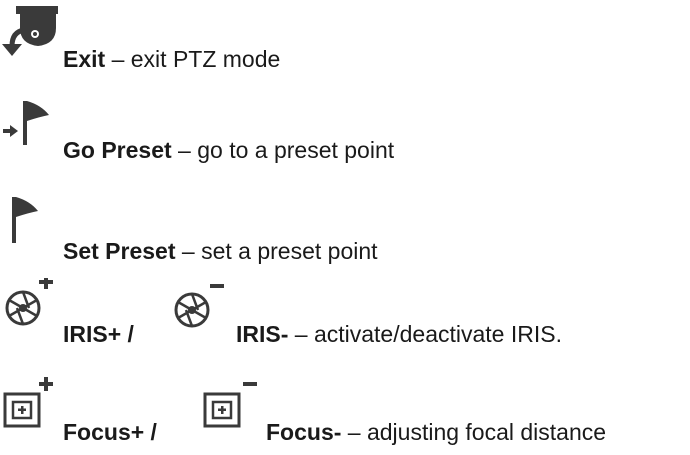 The height and width of the screenshot is (455, 690). What do you see at coordinates (32, 123) in the screenshot?
I see `go-preset-flag-icon` at bounding box center [32, 123].